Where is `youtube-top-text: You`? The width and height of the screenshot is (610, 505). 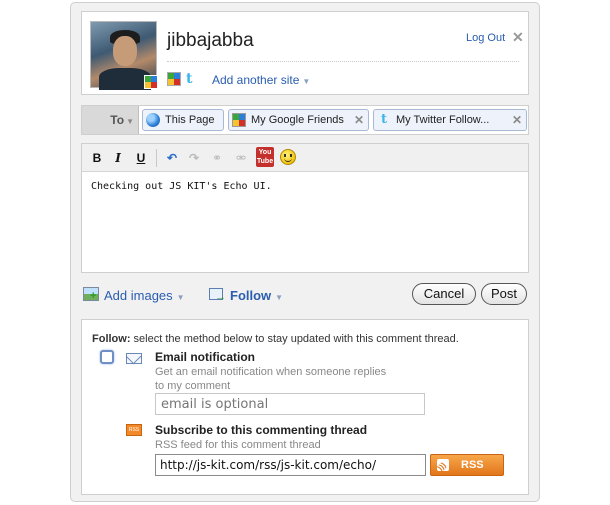
youtube-top-text: You is located at coordinates (265, 152).